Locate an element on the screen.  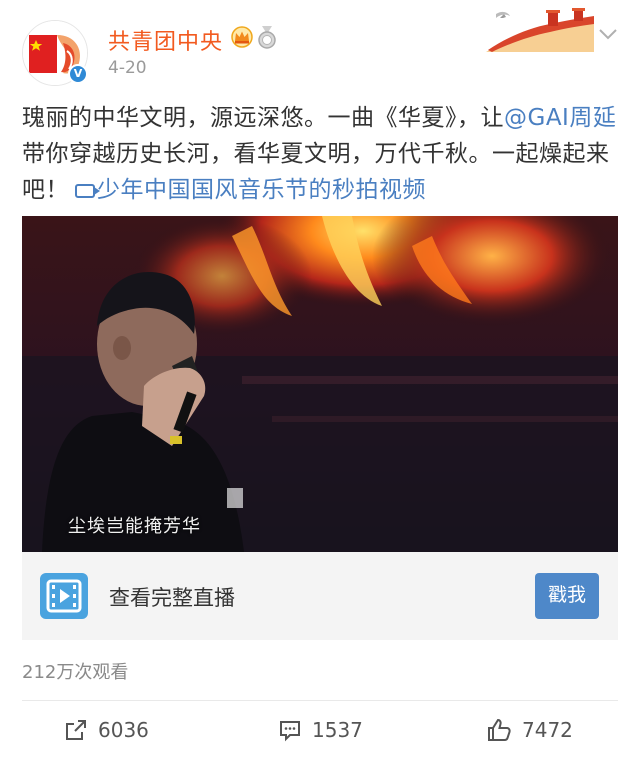
mention-link: @GAI周延 is located at coordinates (560, 118).